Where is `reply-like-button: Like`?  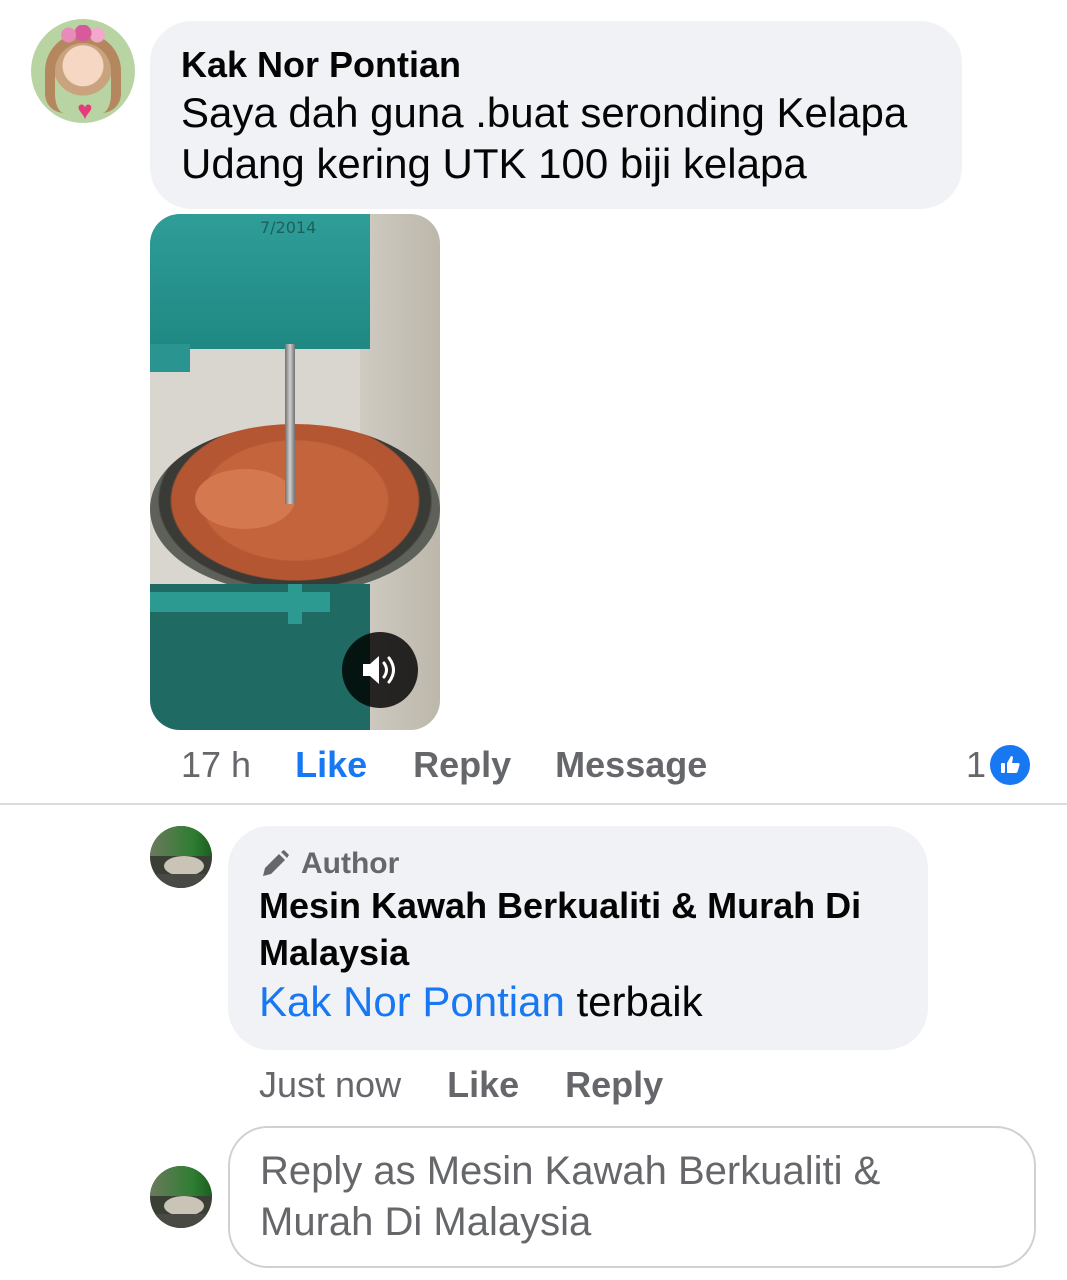
reply-like-button: Like is located at coordinates (483, 1085).